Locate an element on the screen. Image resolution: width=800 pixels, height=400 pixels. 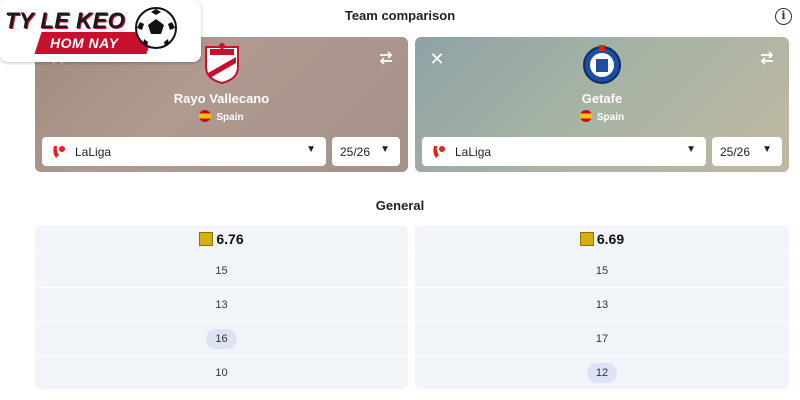
team-name: Getafe is located at coordinates (602, 98).